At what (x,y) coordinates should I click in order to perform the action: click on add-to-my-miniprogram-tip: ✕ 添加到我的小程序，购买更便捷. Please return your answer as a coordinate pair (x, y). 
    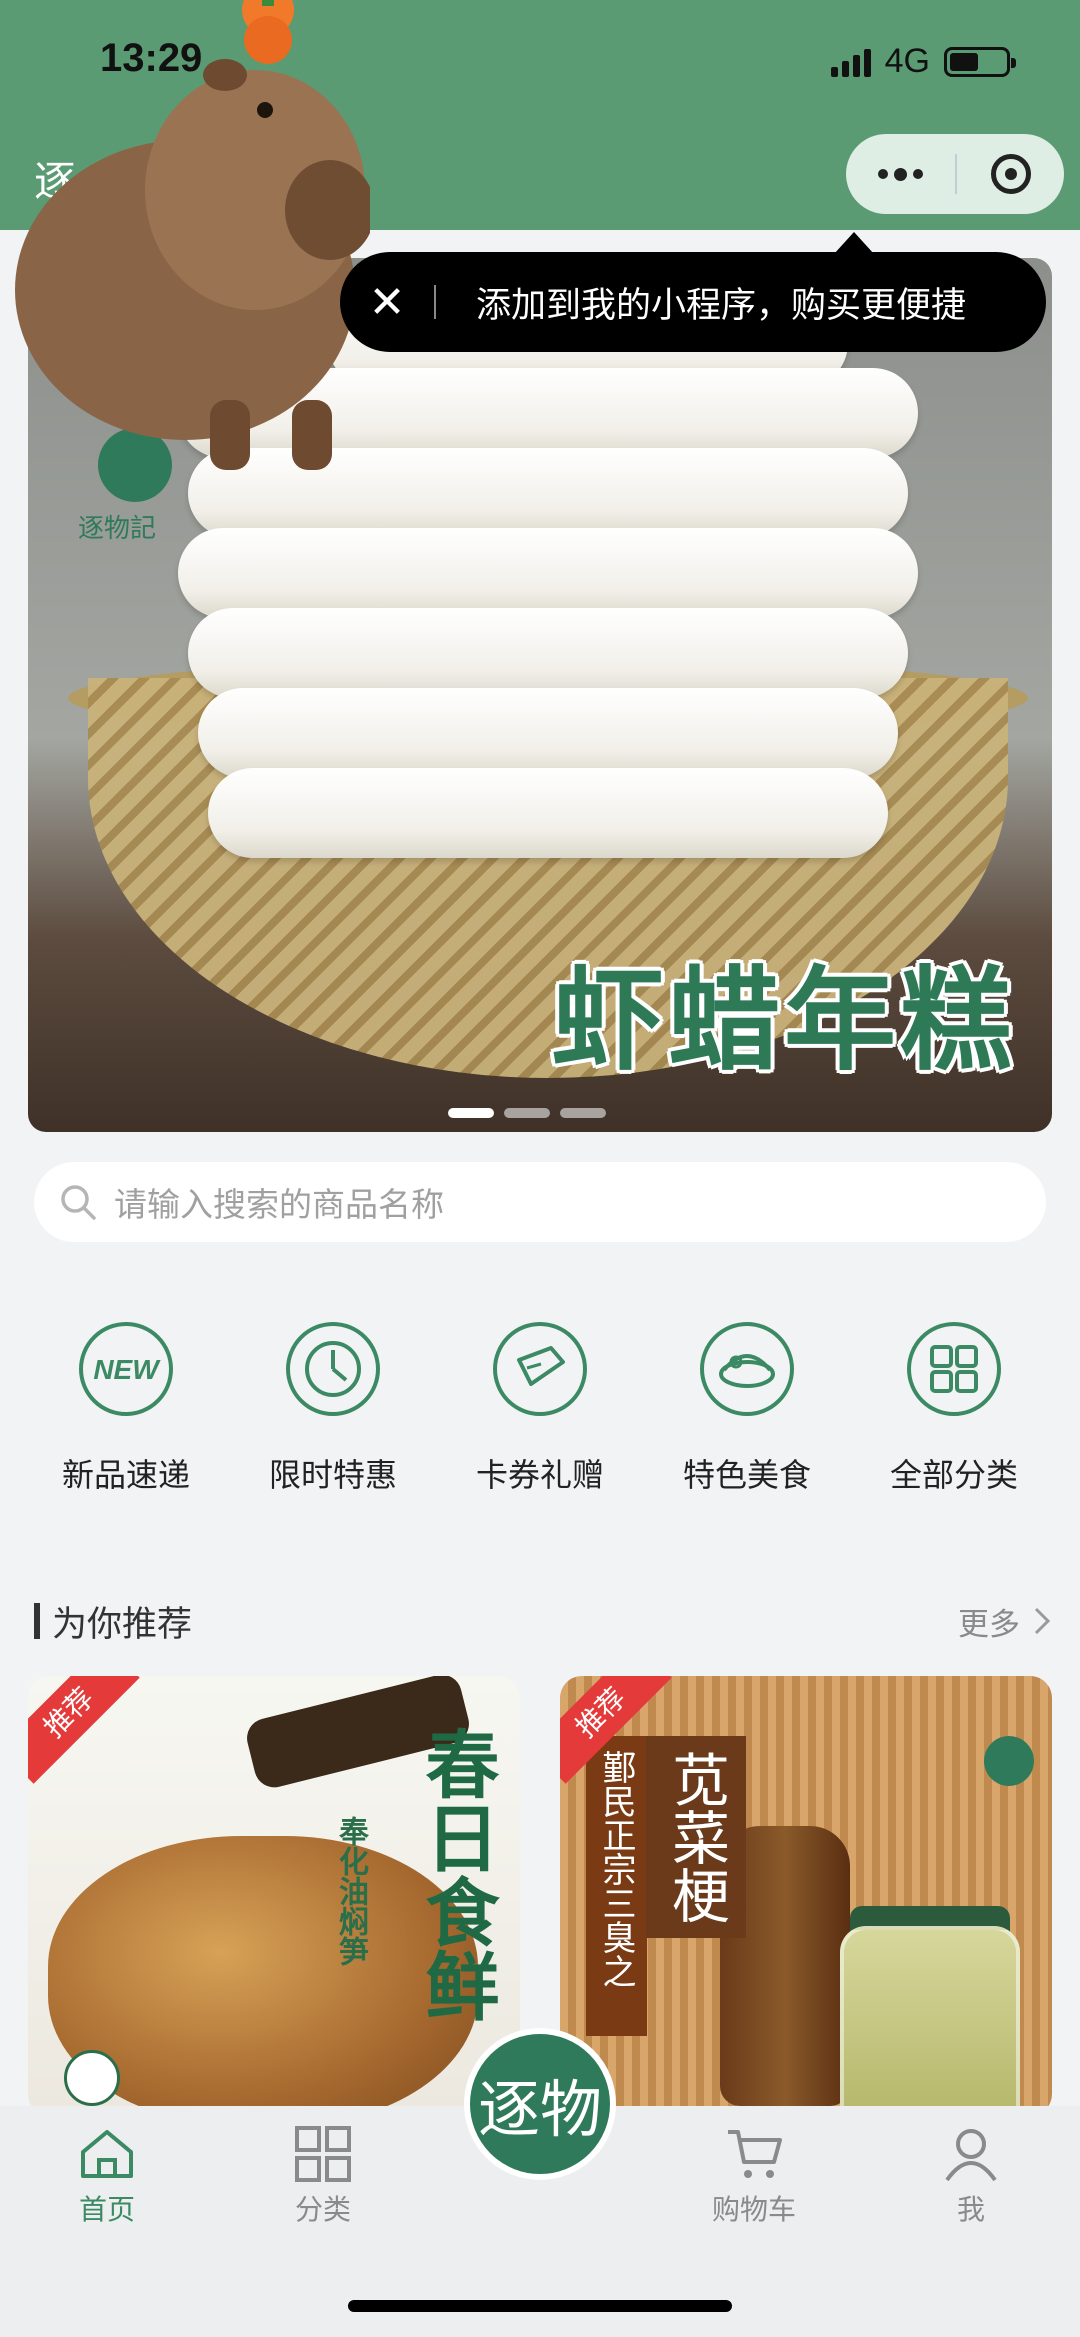
    Looking at the image, I should click on (693, 292).